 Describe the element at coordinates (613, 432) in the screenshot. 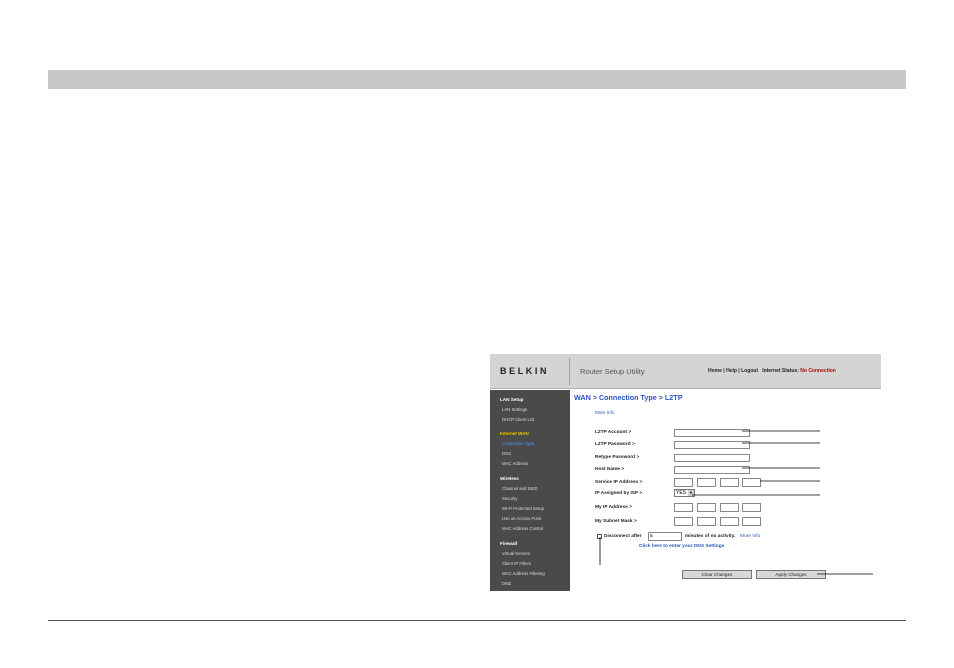

I see `l2tp-account-label: L2TP Account >` at that location.